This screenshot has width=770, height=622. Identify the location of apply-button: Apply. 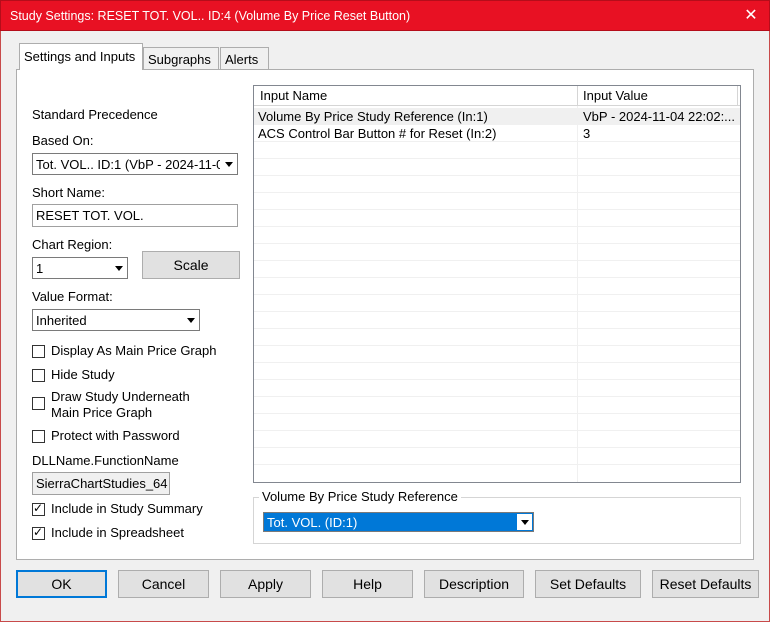
(265, 584).